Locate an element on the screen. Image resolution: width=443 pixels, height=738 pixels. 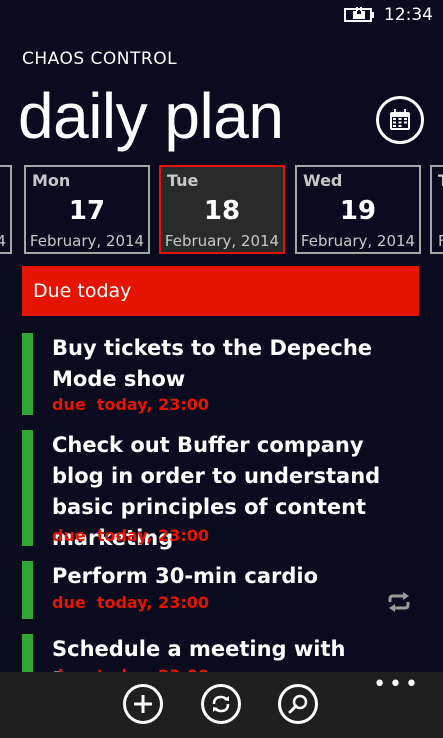
sync-icon is located at coordinates (221, 704).